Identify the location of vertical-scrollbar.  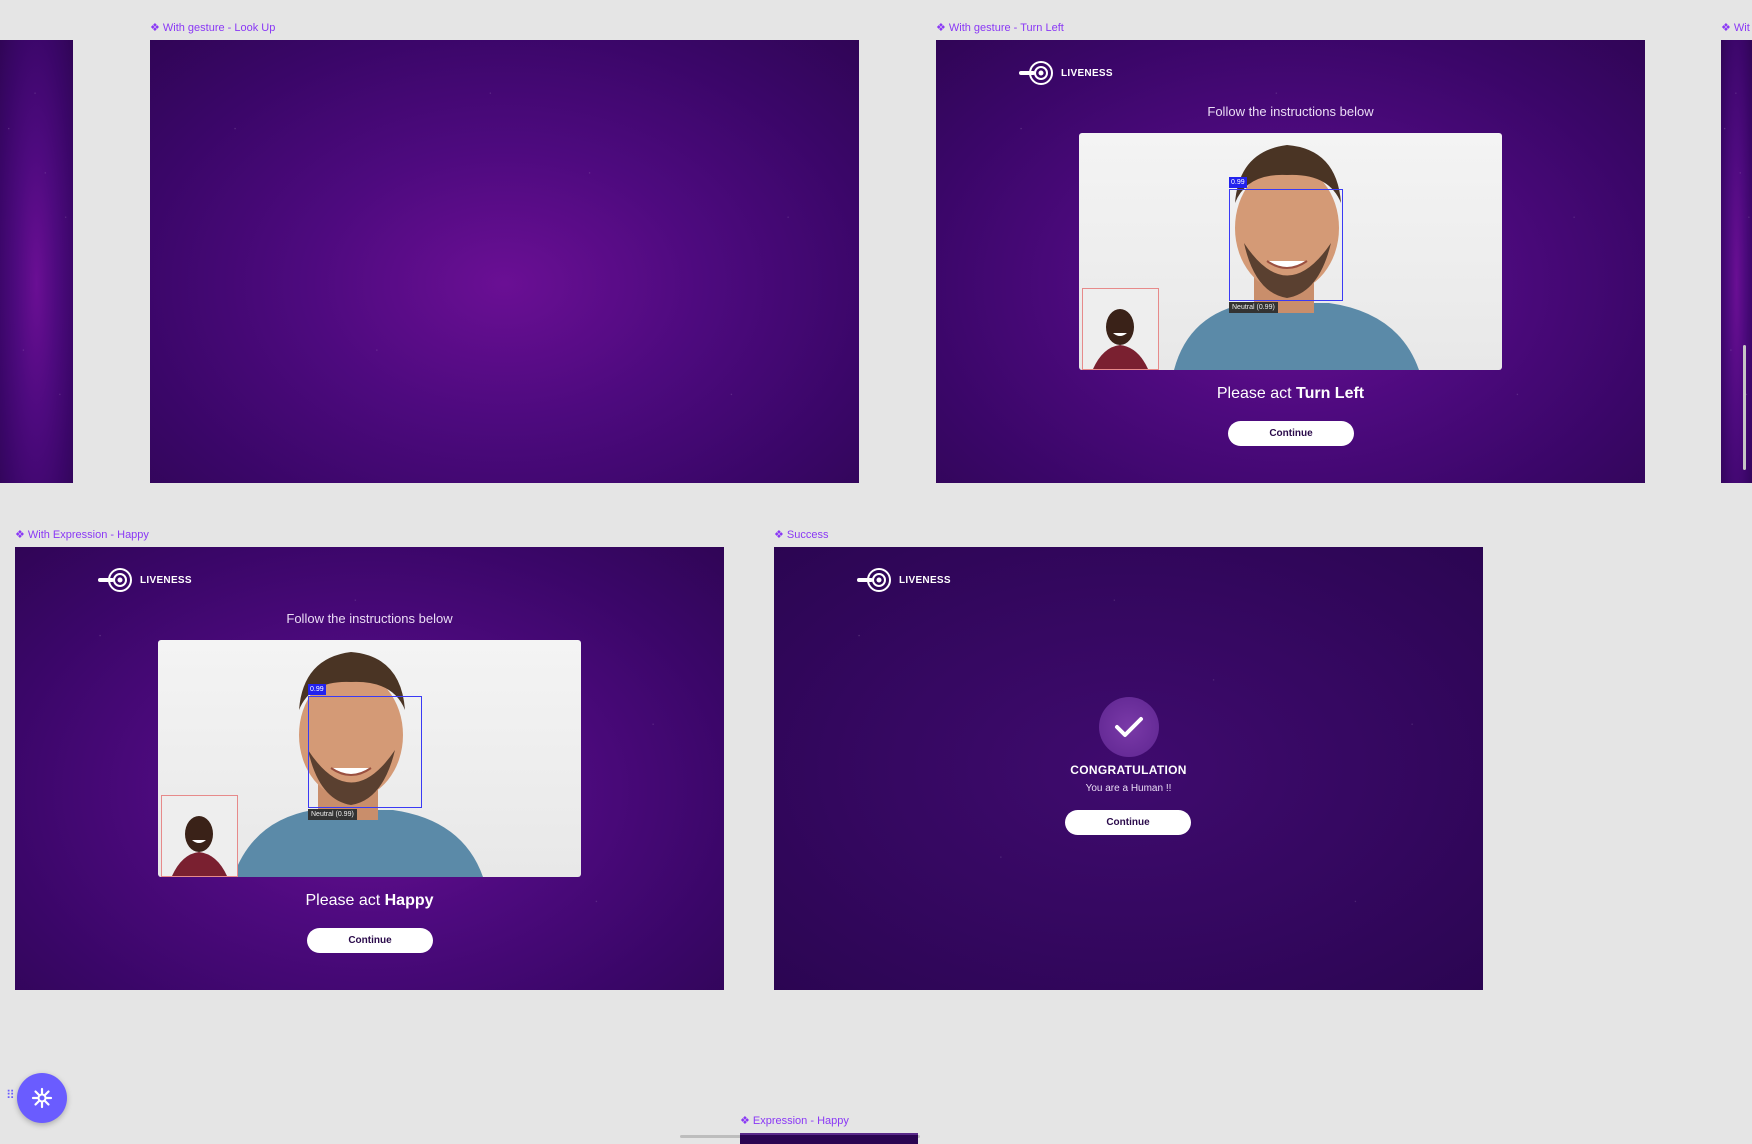
(1744, 407).